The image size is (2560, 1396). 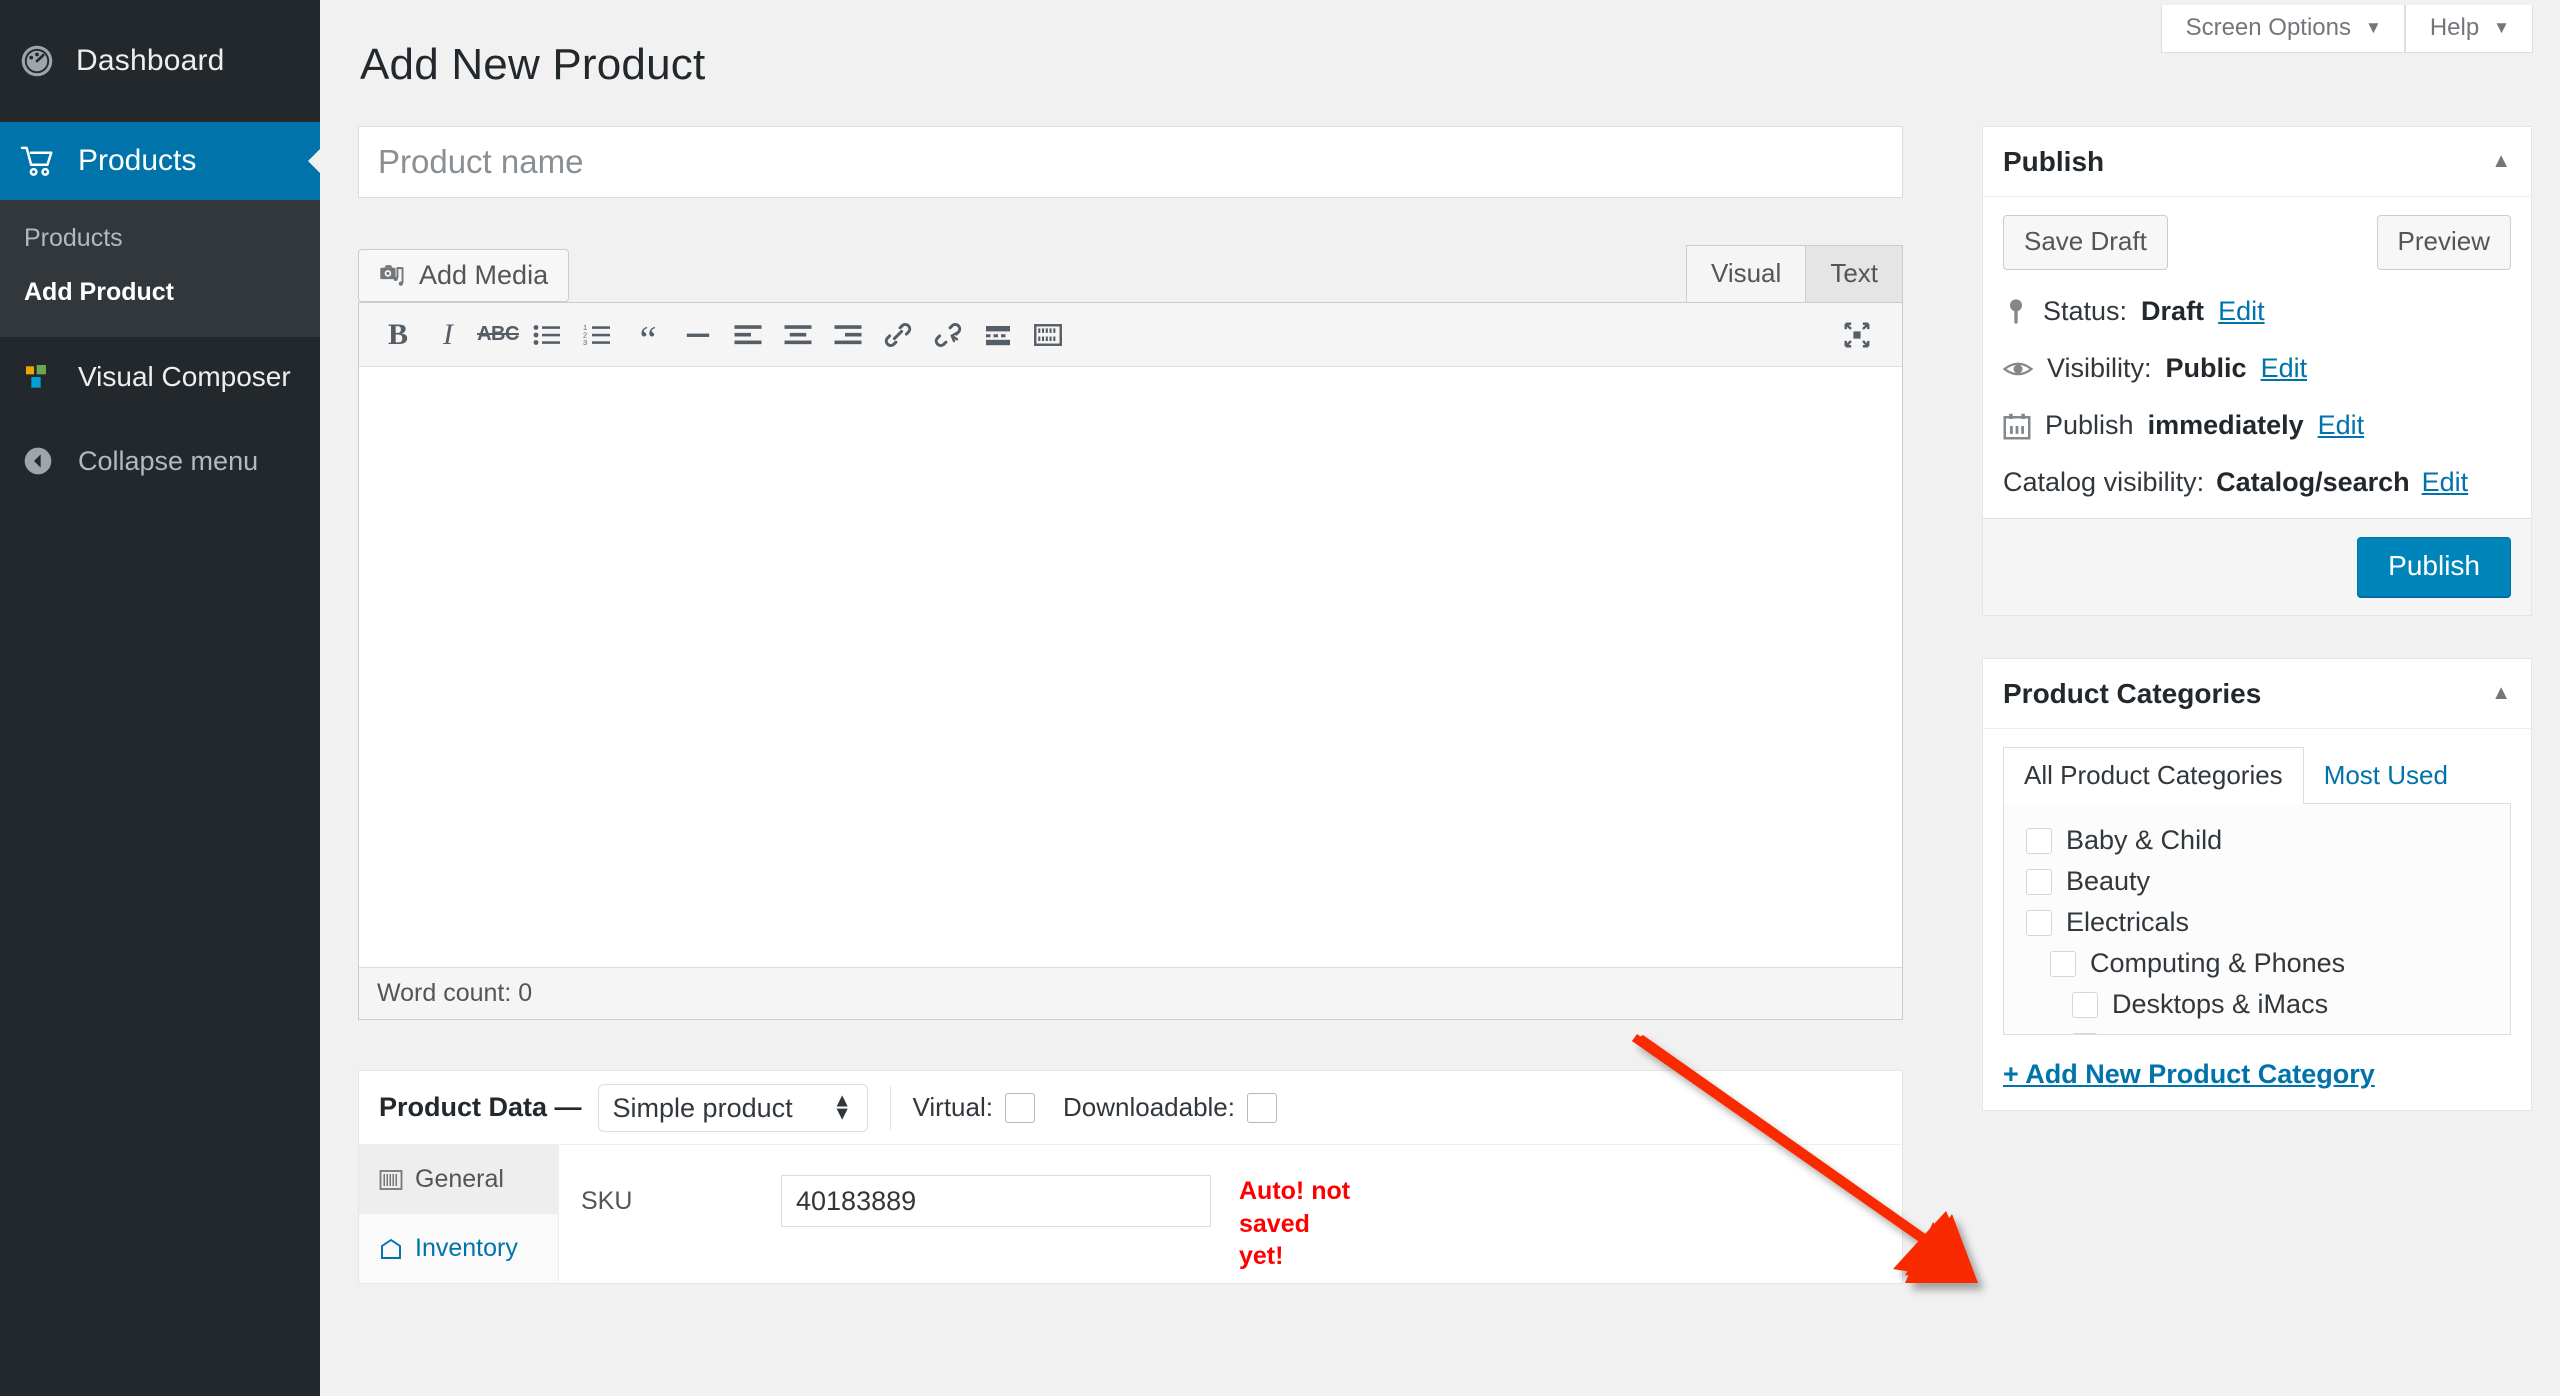 What do you see at coordinates (398, 335) in the screenshot?
I see `bold-icon: B` at bounding box center [398, 335].